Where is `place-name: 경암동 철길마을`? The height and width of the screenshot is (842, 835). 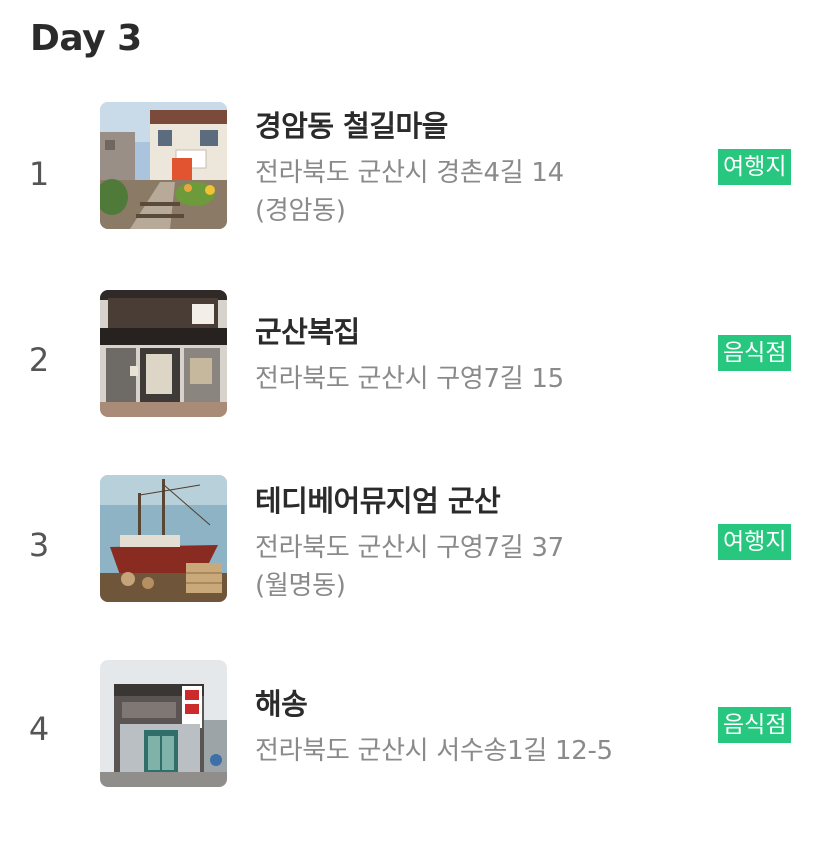
place-name: 경암동 철길마을 is located at coordinates (475, 126).